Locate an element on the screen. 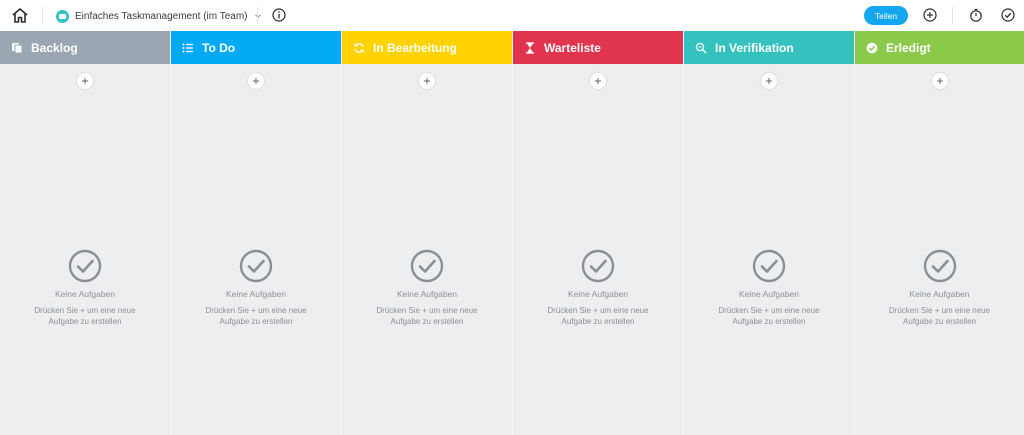 This screenshot has height=435, width=1024. column-header: In Verifikation is located at coordinates (769, 47).